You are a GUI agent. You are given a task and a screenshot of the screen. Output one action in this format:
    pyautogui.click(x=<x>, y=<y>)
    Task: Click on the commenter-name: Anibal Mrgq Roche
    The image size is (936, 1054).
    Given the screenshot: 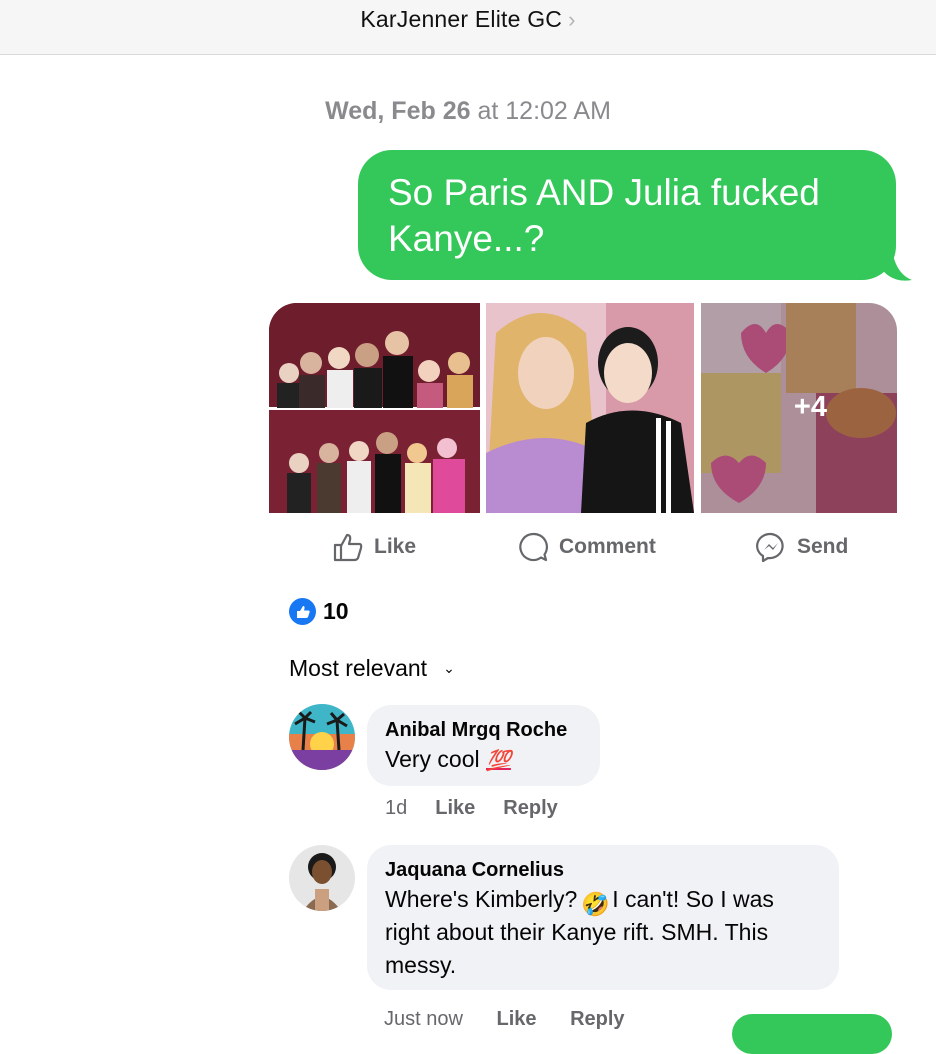 What is the action you would take?
    pyautogui.click(x=483, y=730)
    